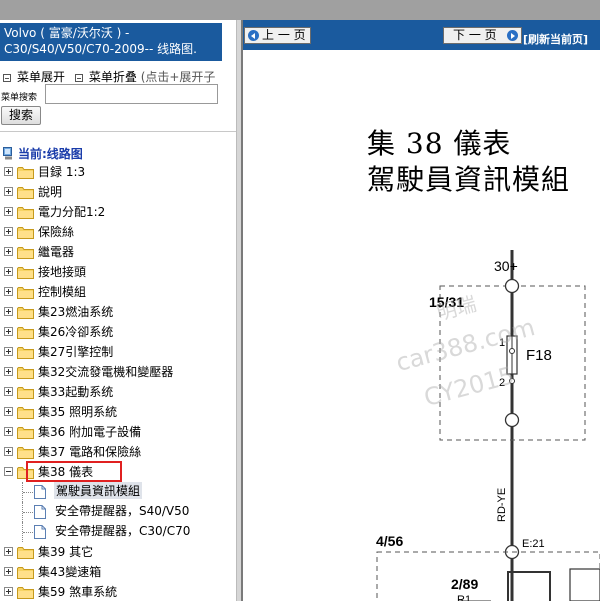 Image resolution: width=600 pixels, height=601 pixels. What do you see at coordinates (71, 212) in the screenshot?
I see `tree-item-label: 電力分配1:2` at bounding box center [71, 212].